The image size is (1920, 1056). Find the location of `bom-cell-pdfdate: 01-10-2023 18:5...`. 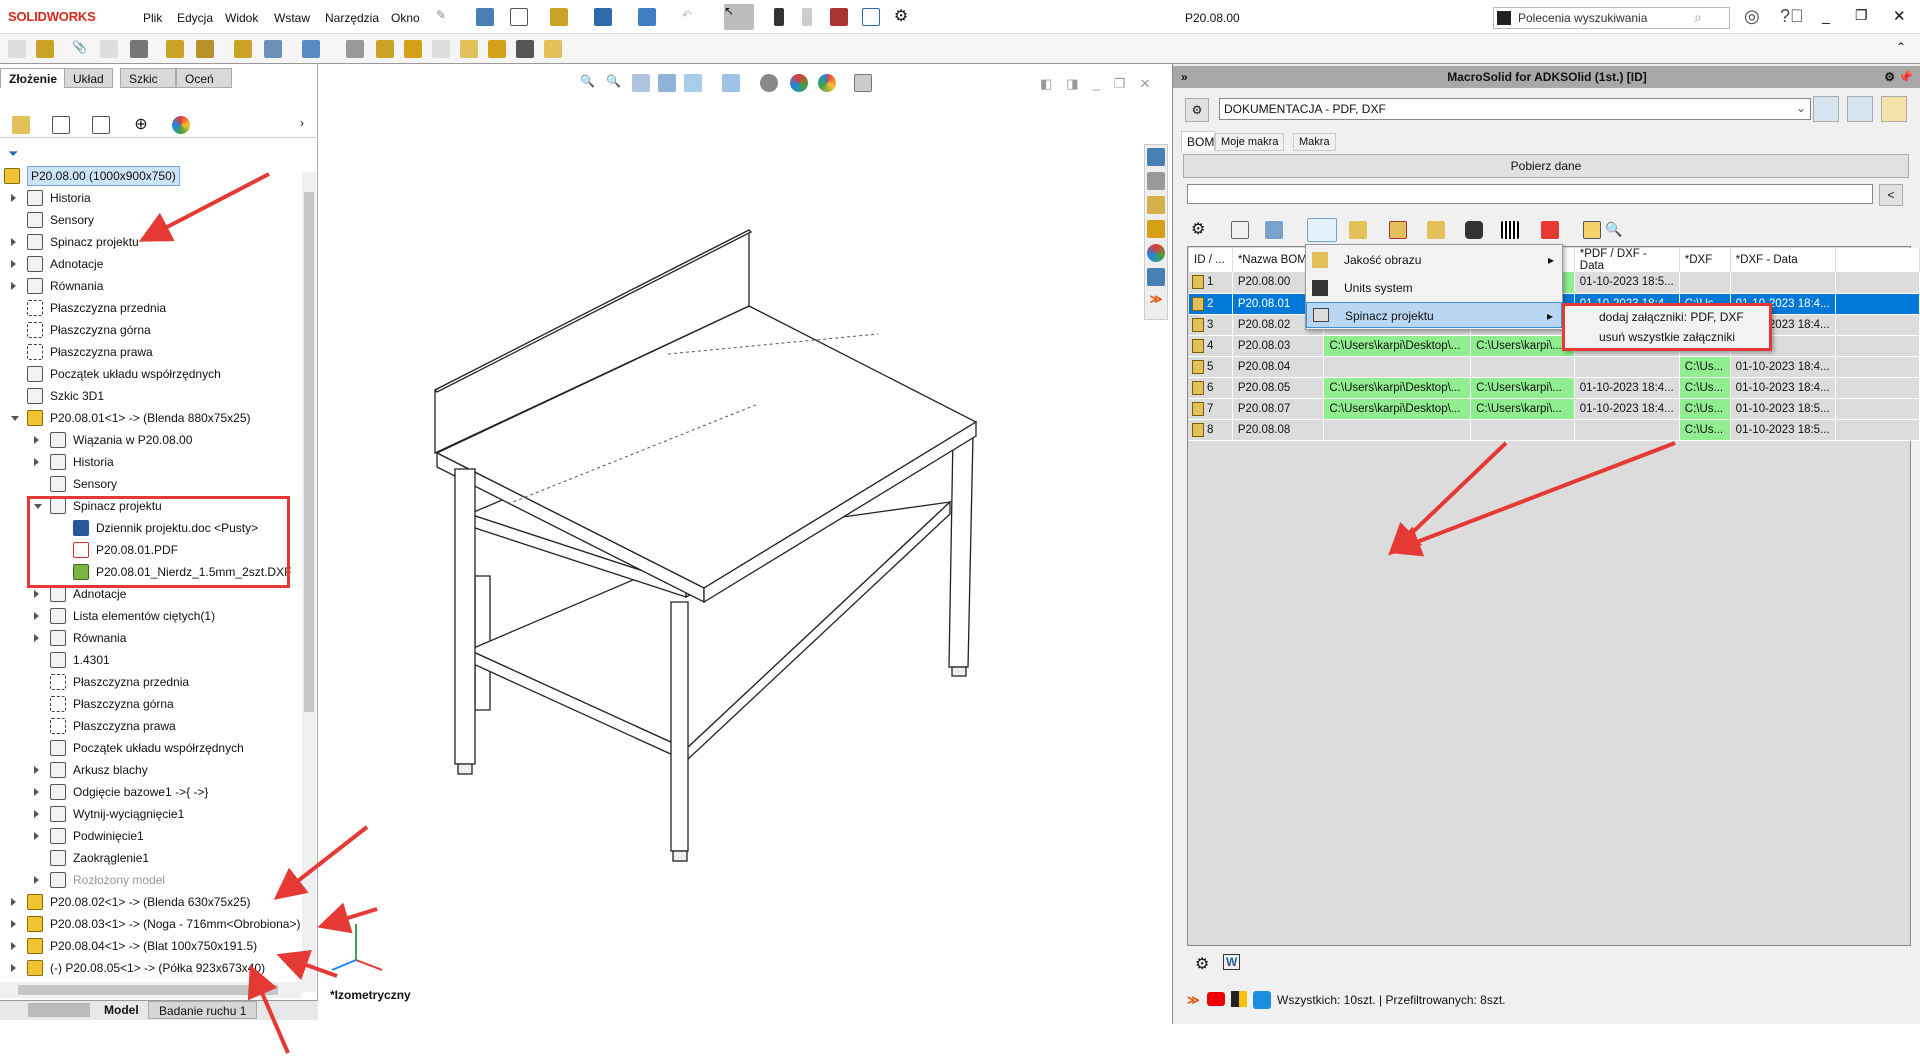

bom-cell-pdfdate: 01-10-2023 18:5... is located at coordinates (1627, 283).